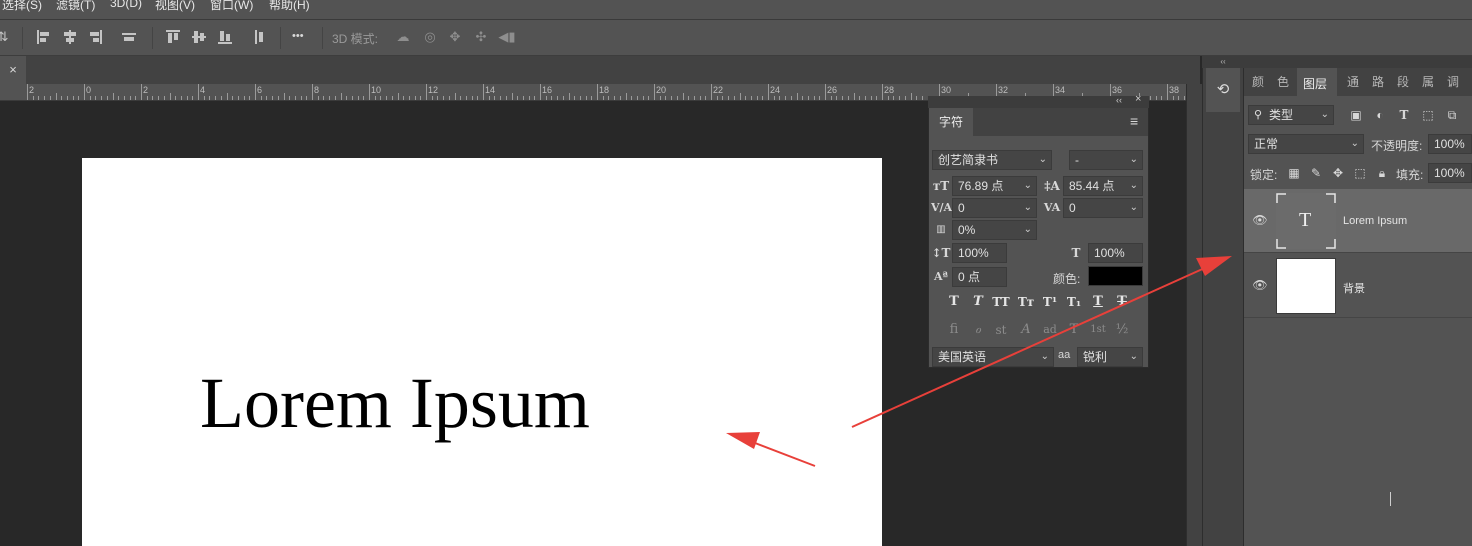 The width and height of the screenshot is (1472, 546). Describe the element at coordinates (1076, 253) in the screenshot. I see `horizontal-scale-icon: T` at that location.